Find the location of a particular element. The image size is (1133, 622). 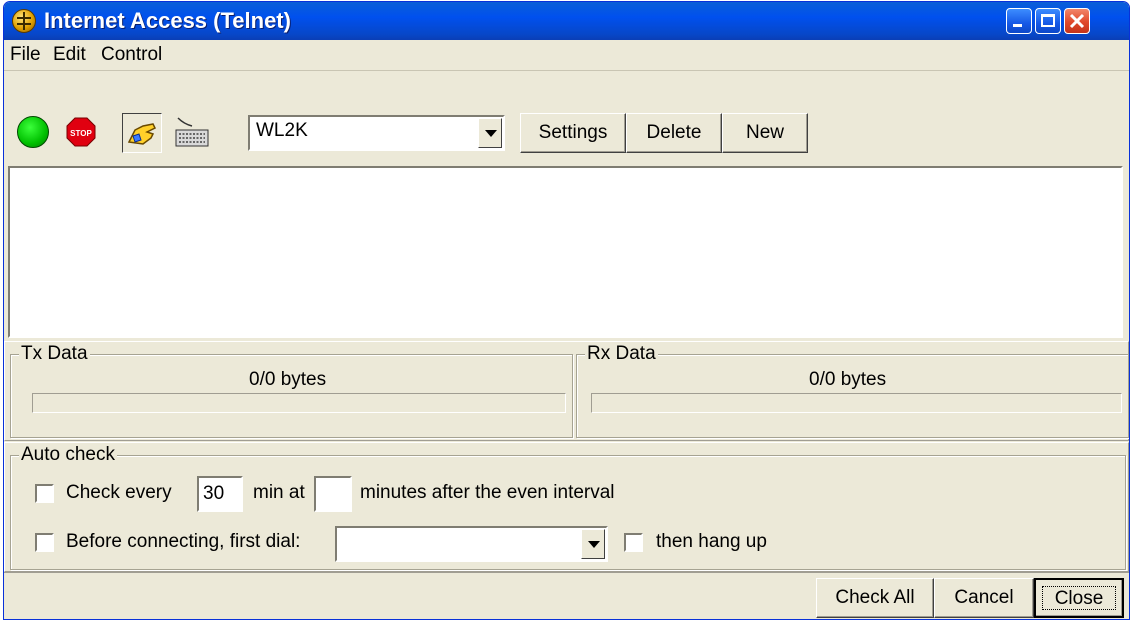

minutes-after-input is located at coordinates (333, 494).